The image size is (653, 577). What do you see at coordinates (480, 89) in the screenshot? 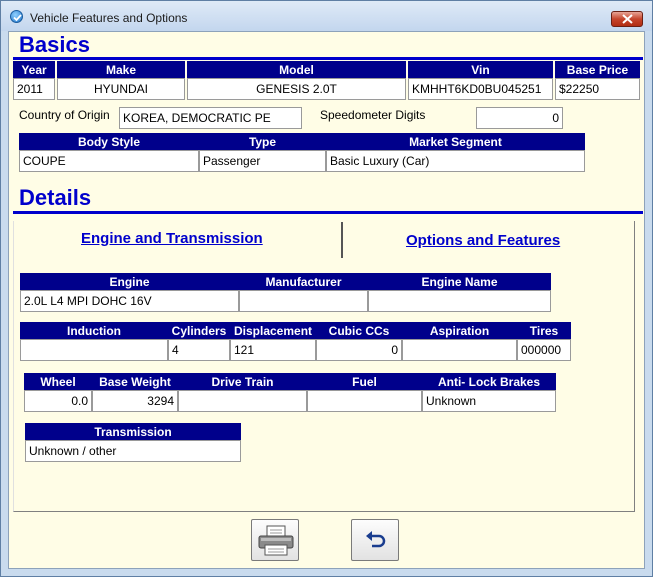
I see `vin-field: KMHHT6KD0BU045251` at bounding box center [480, 89].